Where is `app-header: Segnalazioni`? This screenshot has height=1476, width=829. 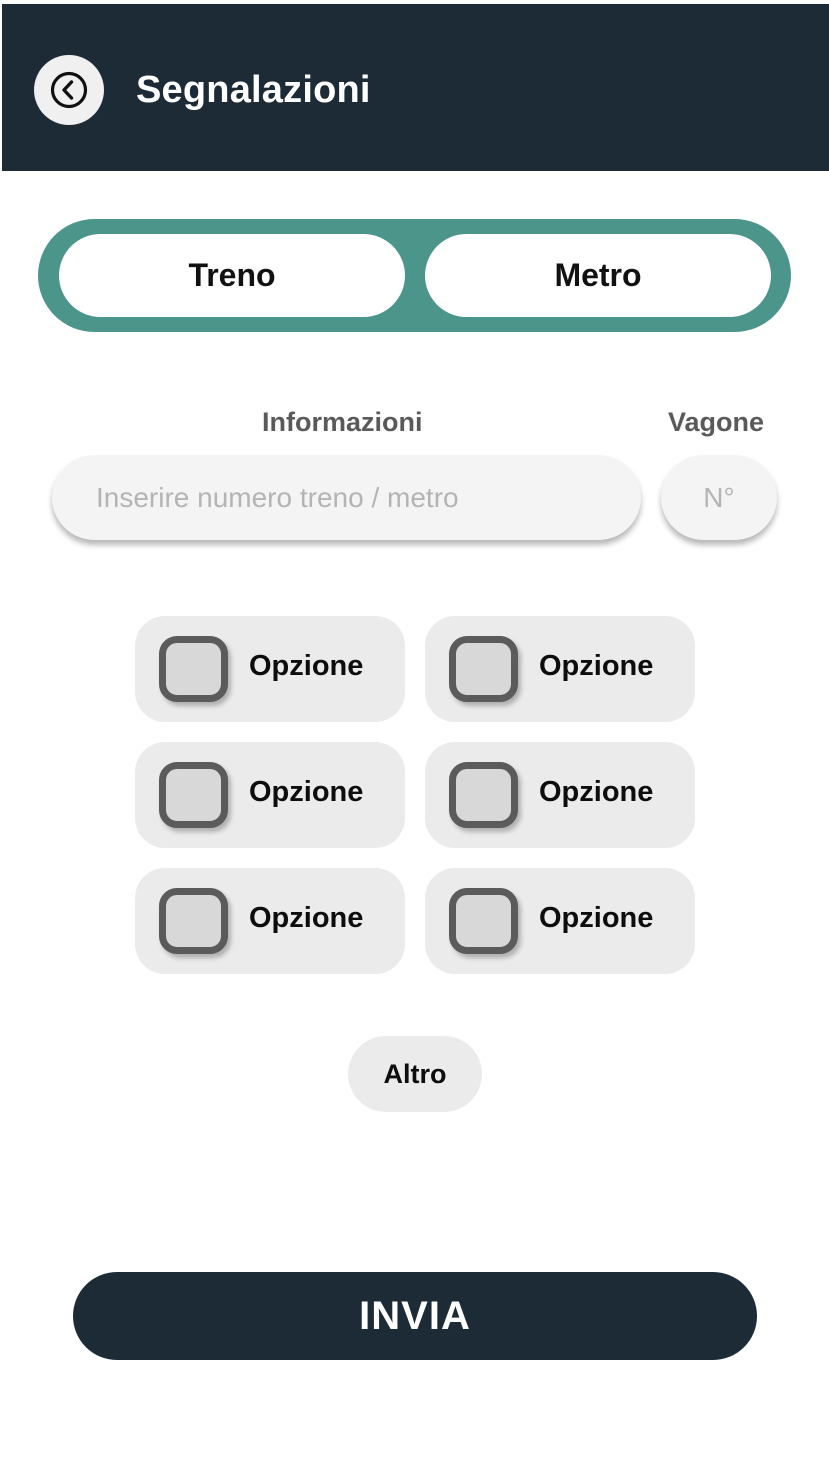 app-header: Segnalazioni is located at coordinates (415, 87).